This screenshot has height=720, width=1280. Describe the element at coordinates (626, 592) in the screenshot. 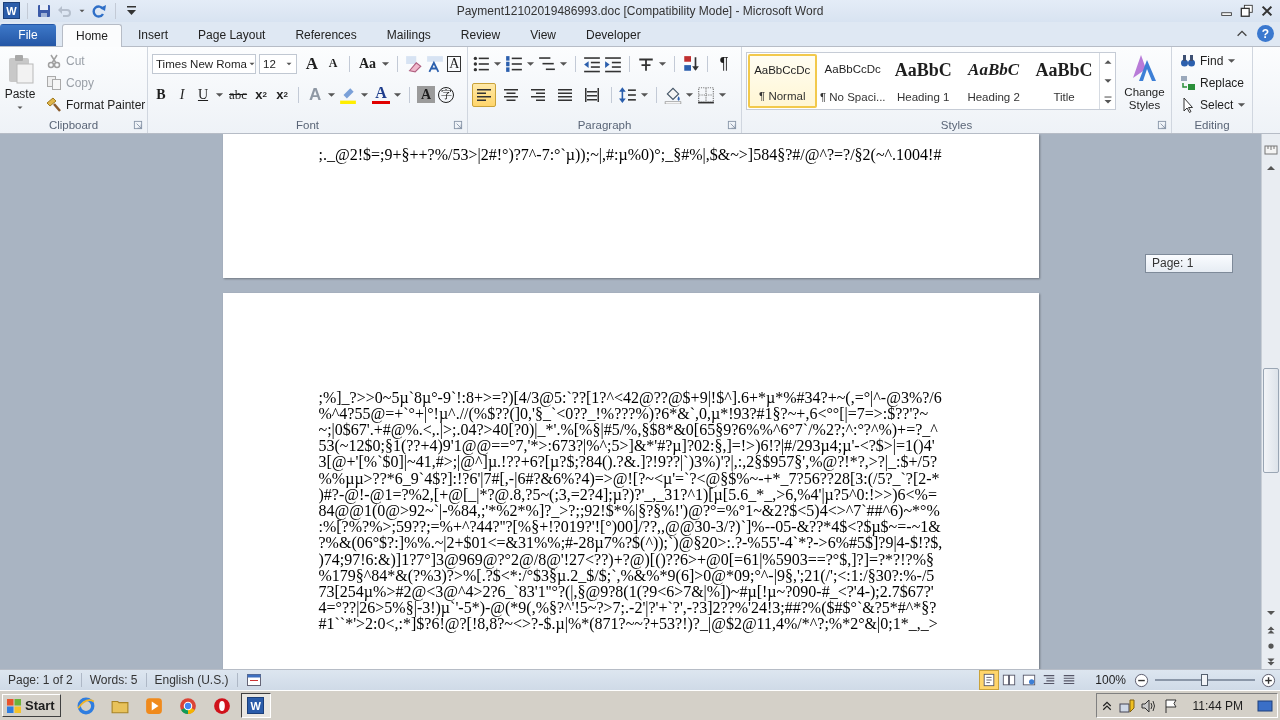

I see `text-line: 73[254µ%>#2@<3@^4>2?6_`83'1''°?(|,§@9?8(1(?9<6>7&|%])~#µ[!µ~?090-#_<?'4-);2.7$67?'` at that location.